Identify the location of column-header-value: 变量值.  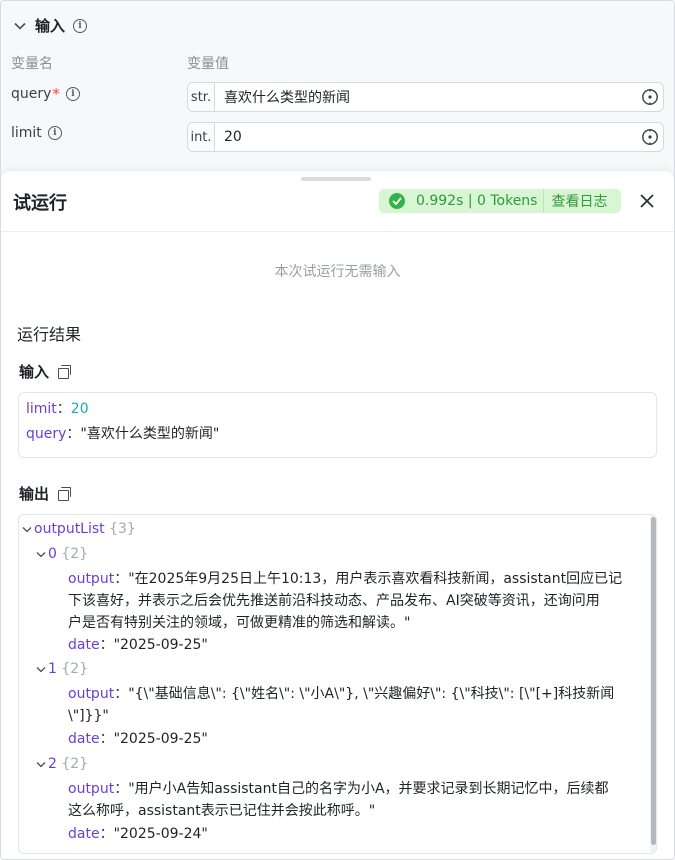
(208, 64).